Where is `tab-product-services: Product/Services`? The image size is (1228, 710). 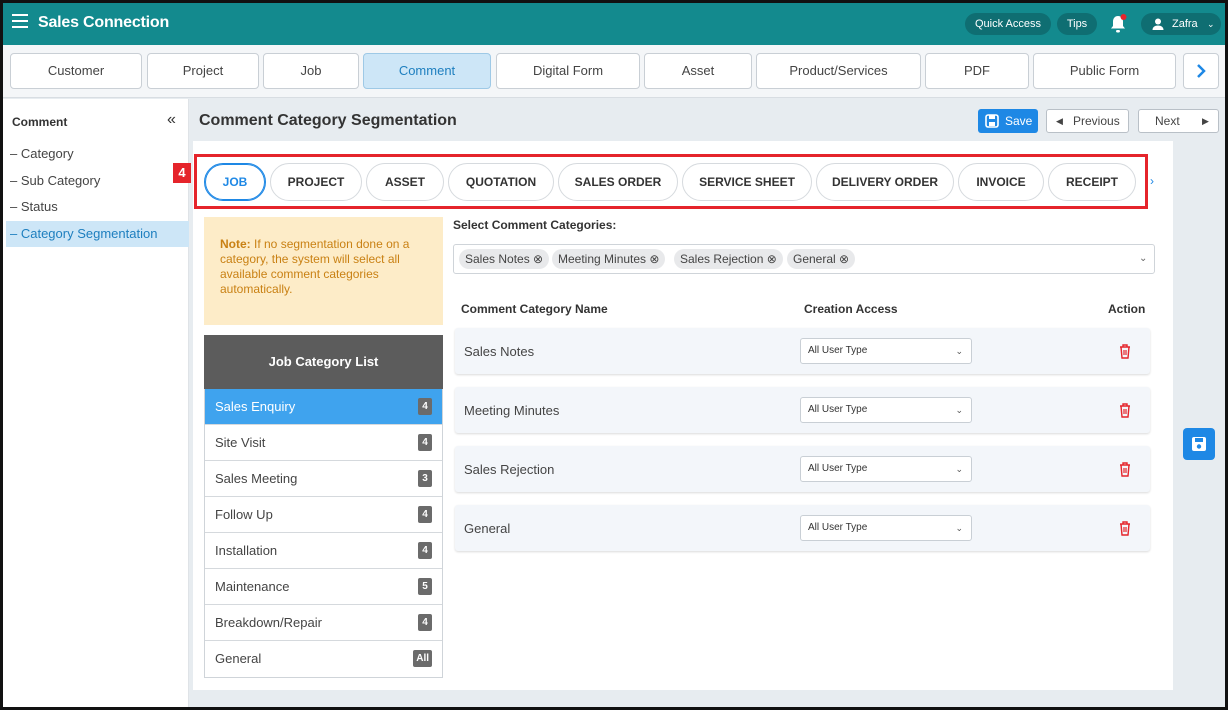
tab-product-services: Product/Services is located at coordinates (838, 71).